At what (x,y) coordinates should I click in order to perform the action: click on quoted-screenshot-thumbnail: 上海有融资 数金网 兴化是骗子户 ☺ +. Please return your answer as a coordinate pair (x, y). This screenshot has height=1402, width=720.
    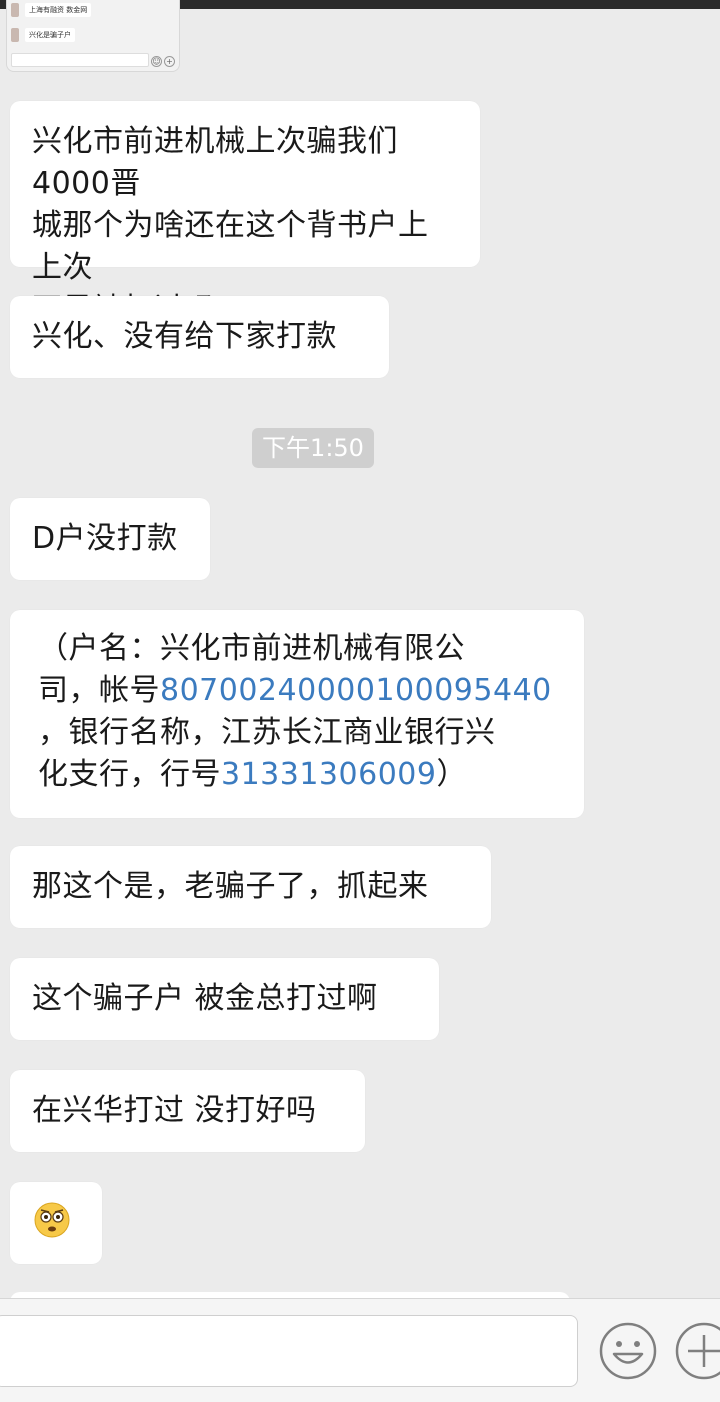
    Looking at the image, I should click on (93, 36).